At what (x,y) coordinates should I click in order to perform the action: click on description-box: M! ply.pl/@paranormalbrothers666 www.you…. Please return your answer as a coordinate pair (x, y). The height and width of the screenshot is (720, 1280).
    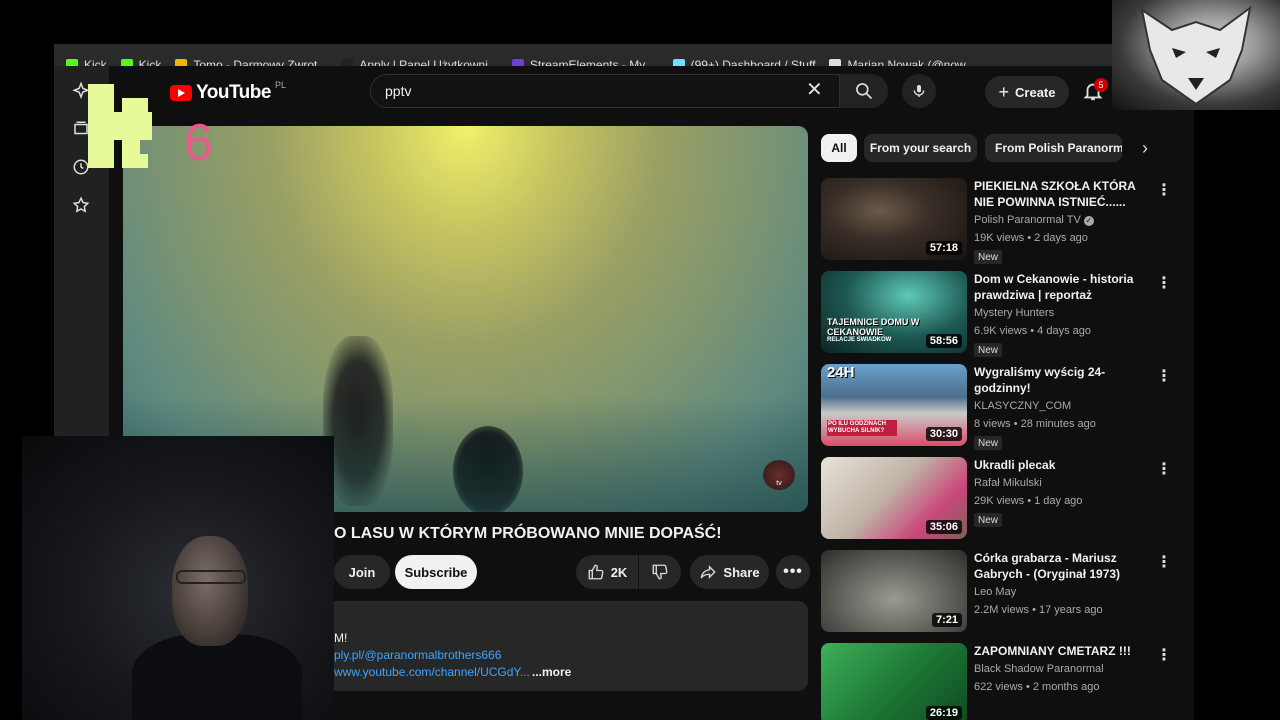
    Looking at the image, I should click on (565, 646).